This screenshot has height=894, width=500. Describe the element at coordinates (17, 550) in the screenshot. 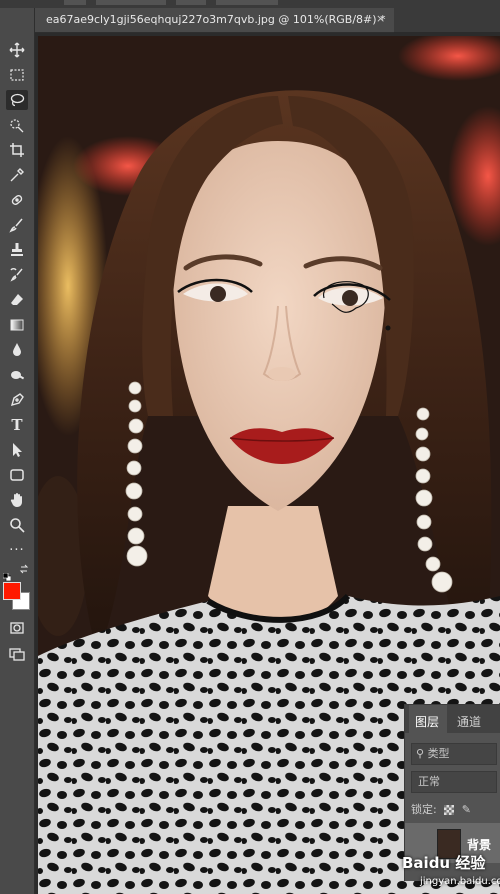

I see `more-tools-icon: ···` at that location.